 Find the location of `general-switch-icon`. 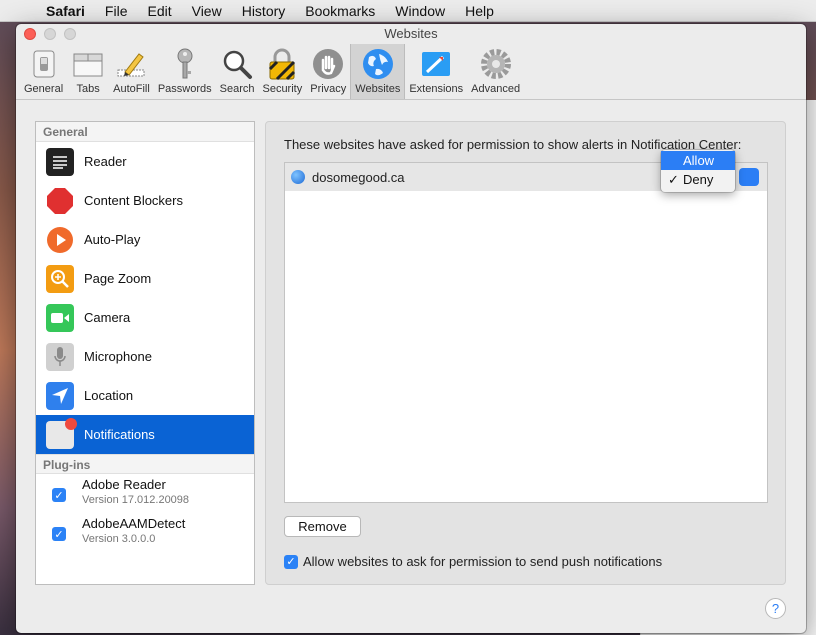

general-switch-icon is located at coordinates (44, 64).